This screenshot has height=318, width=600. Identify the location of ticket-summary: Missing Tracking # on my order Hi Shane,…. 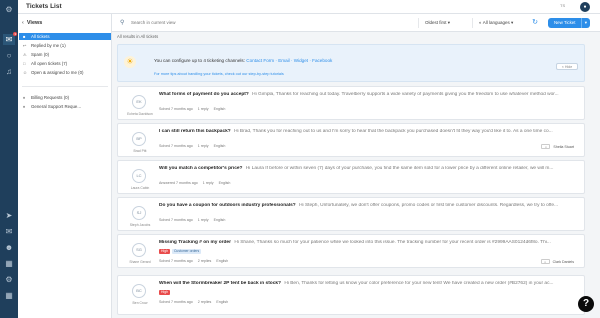
(355, 242).